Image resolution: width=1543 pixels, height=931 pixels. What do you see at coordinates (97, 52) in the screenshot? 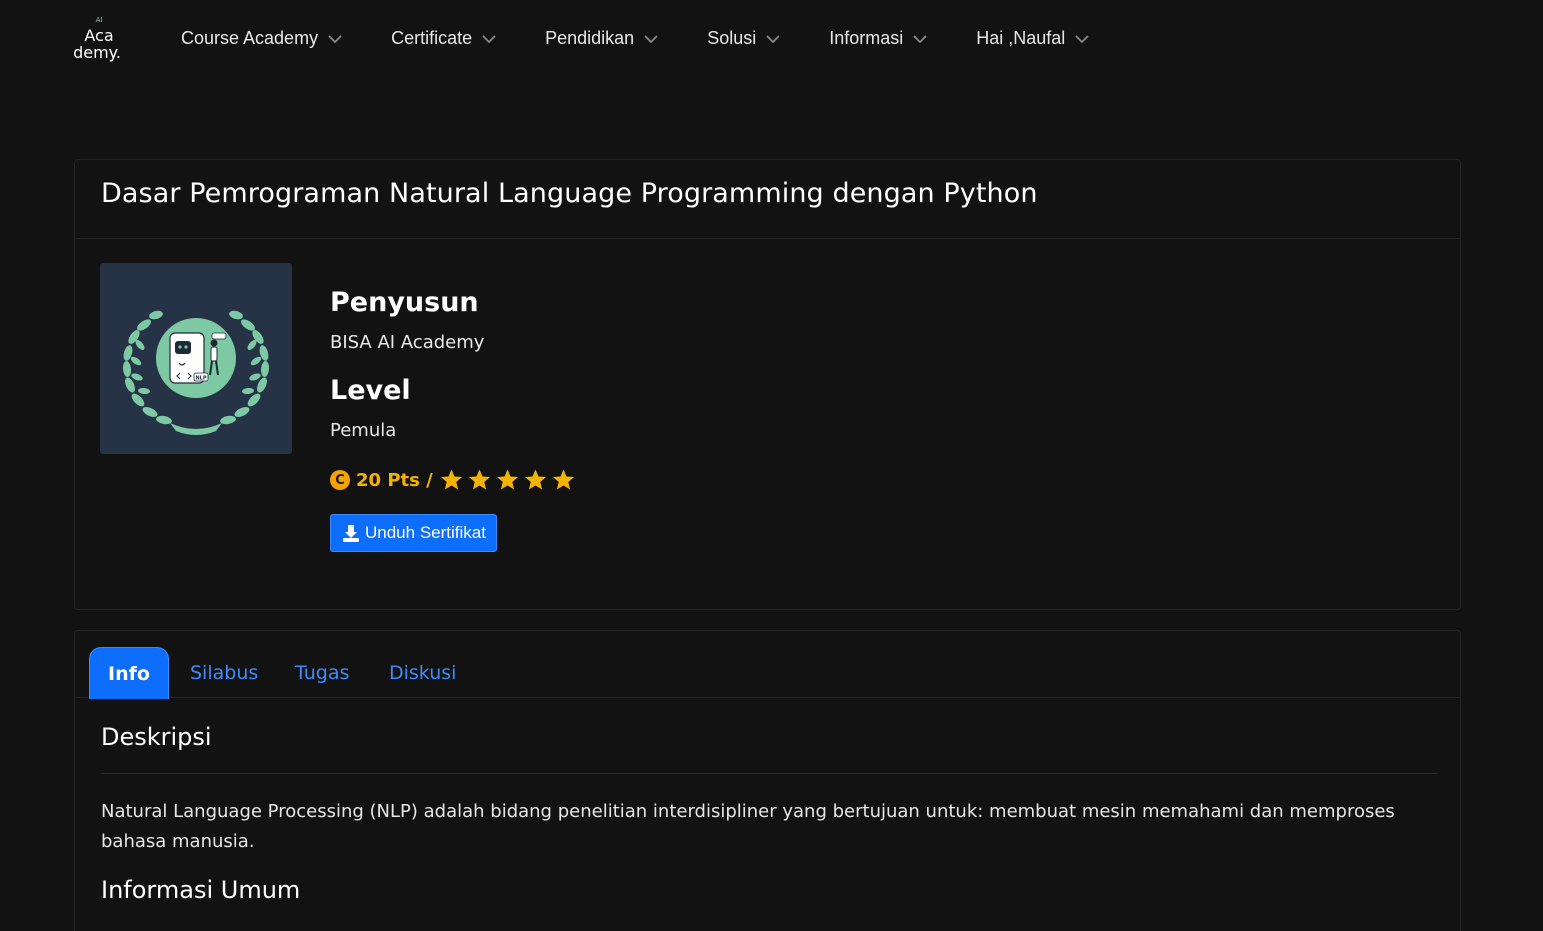
I see `logo-text-bottom: demy.` at bounding box center [97, 52].